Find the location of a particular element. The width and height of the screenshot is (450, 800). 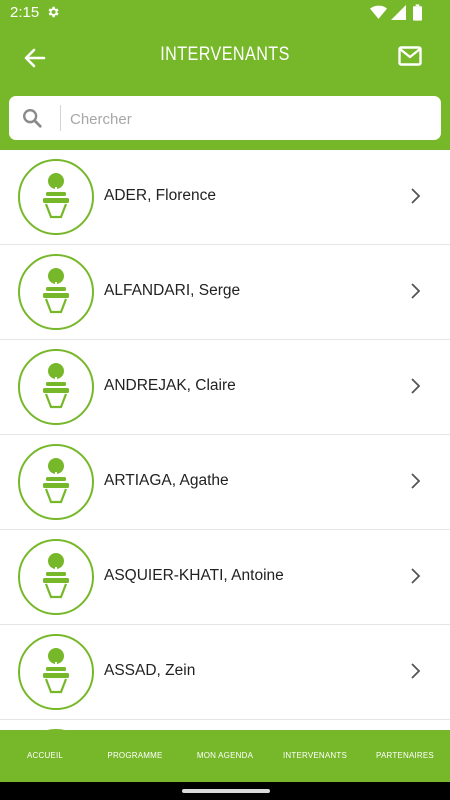

list-item: ASSAD, Zein is located at coordinates (225, 672).